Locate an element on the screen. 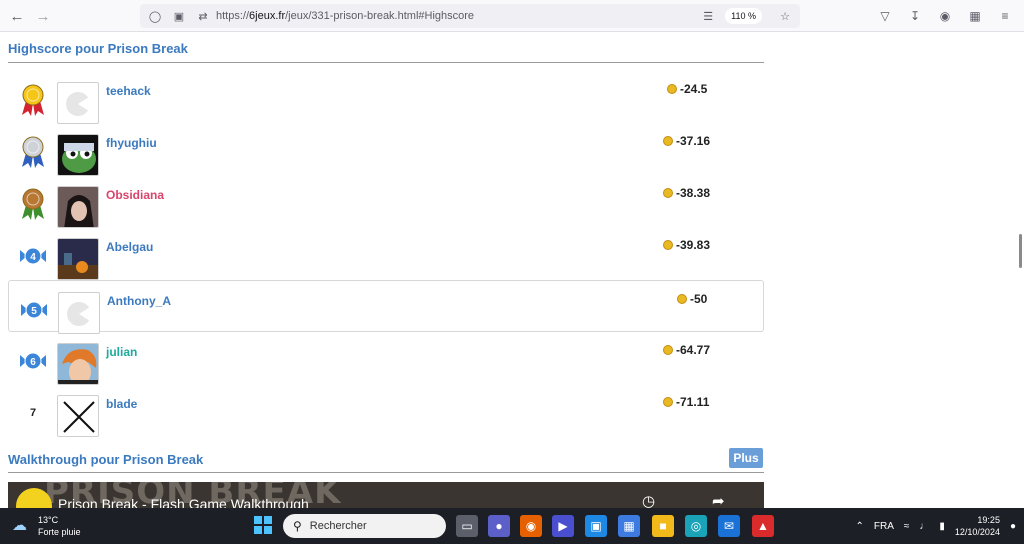 This screenshot has height=544, width=1024. share-icon: ➦ is located at coordinates (718, 500).